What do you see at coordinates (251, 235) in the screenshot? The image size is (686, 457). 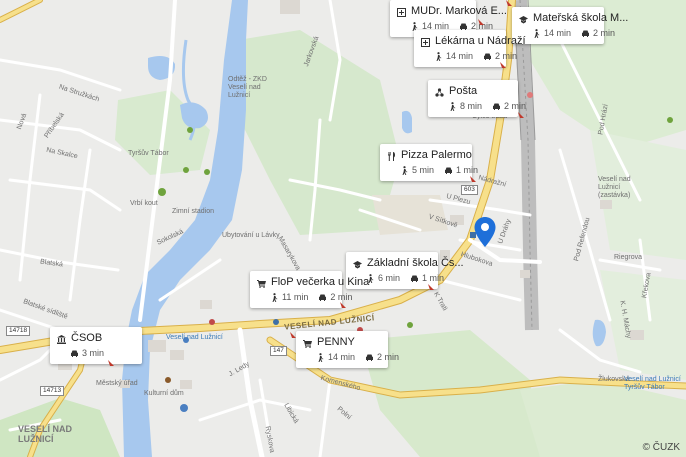 I see `place-label: Ubytování u Lávky` at bounding box center [251, 235].